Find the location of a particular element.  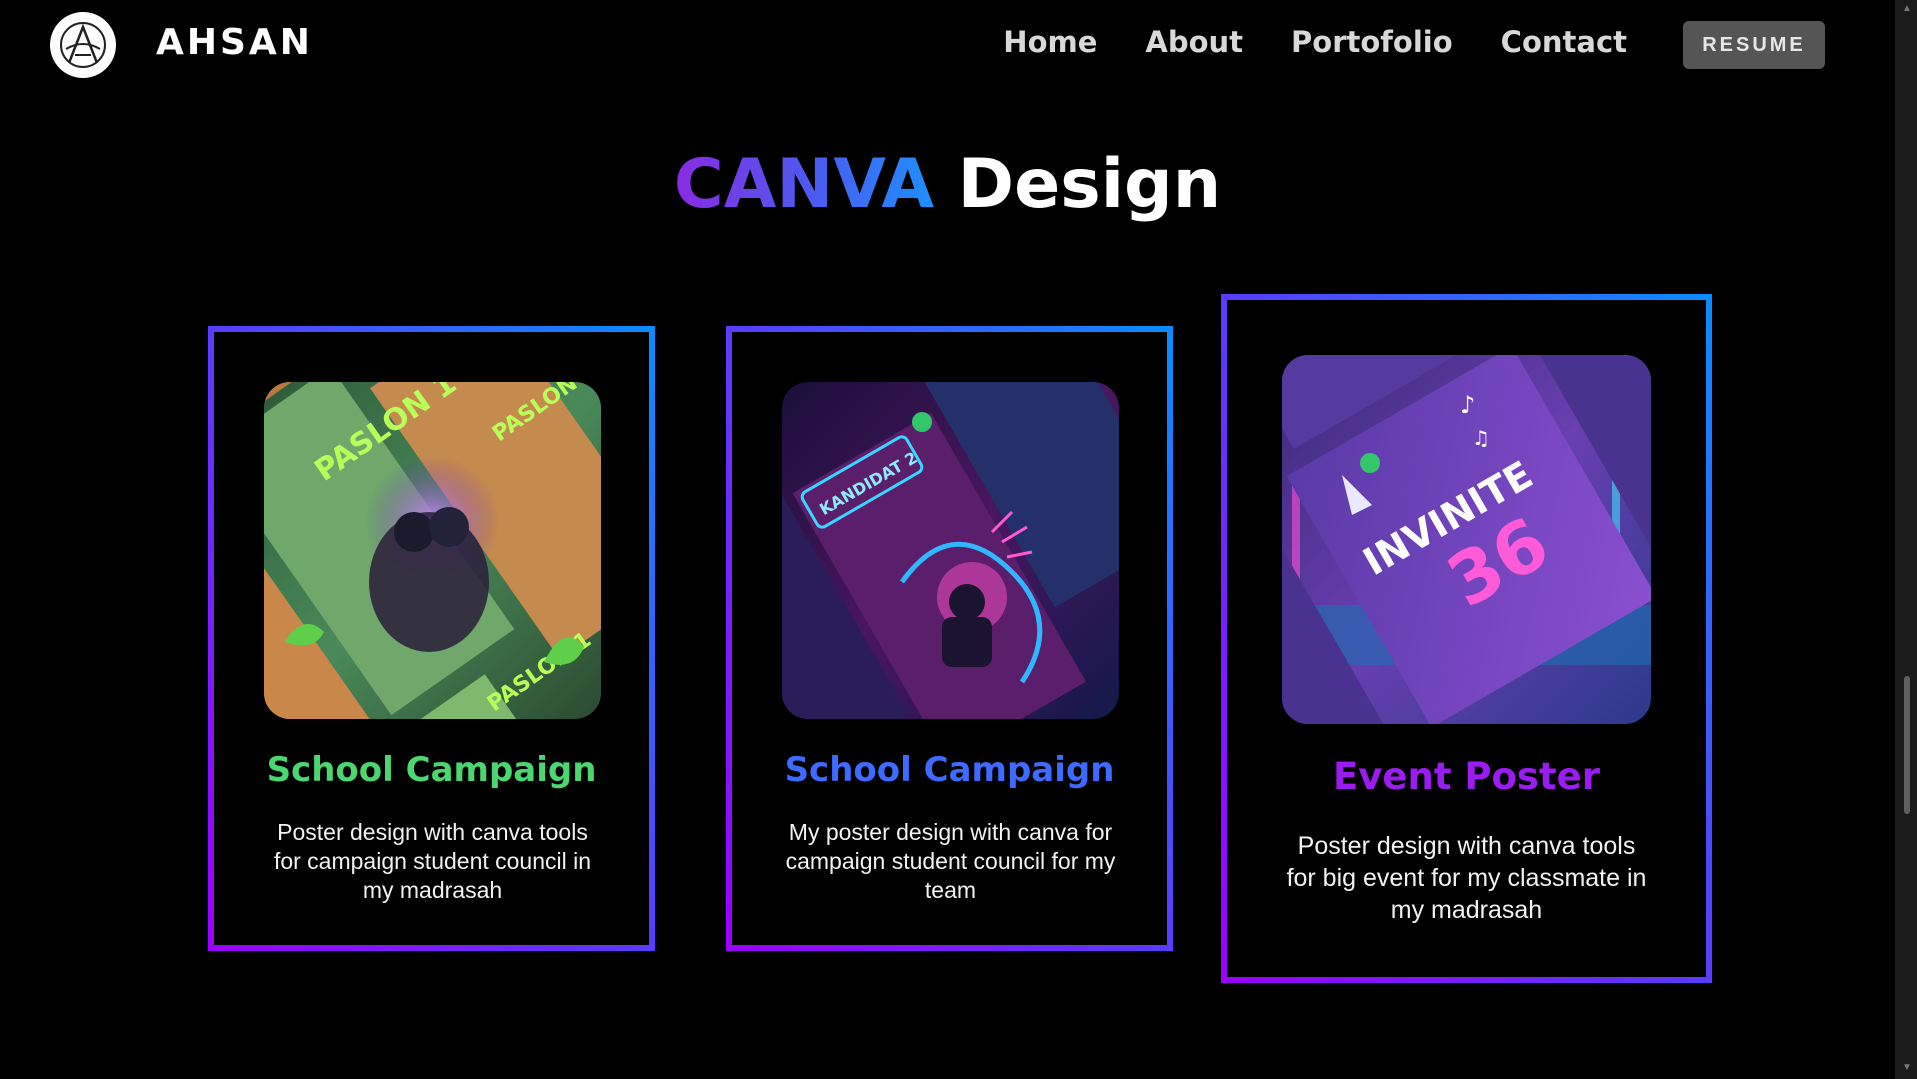

nav-portofolio: Portofolio is located at coordinates (1372, 42).